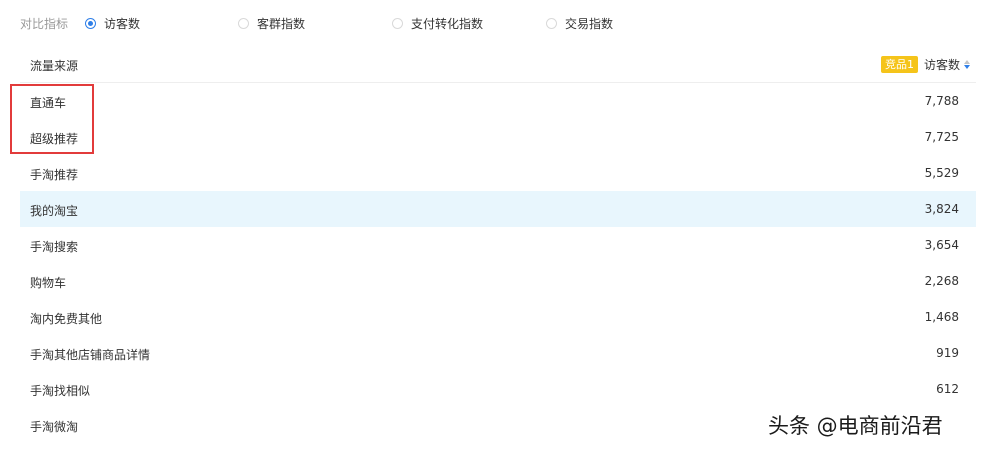  Describe the element at coordinates (498, 137) in the screenshot. I see `table-row: 超级推荐 7,725` at that location.